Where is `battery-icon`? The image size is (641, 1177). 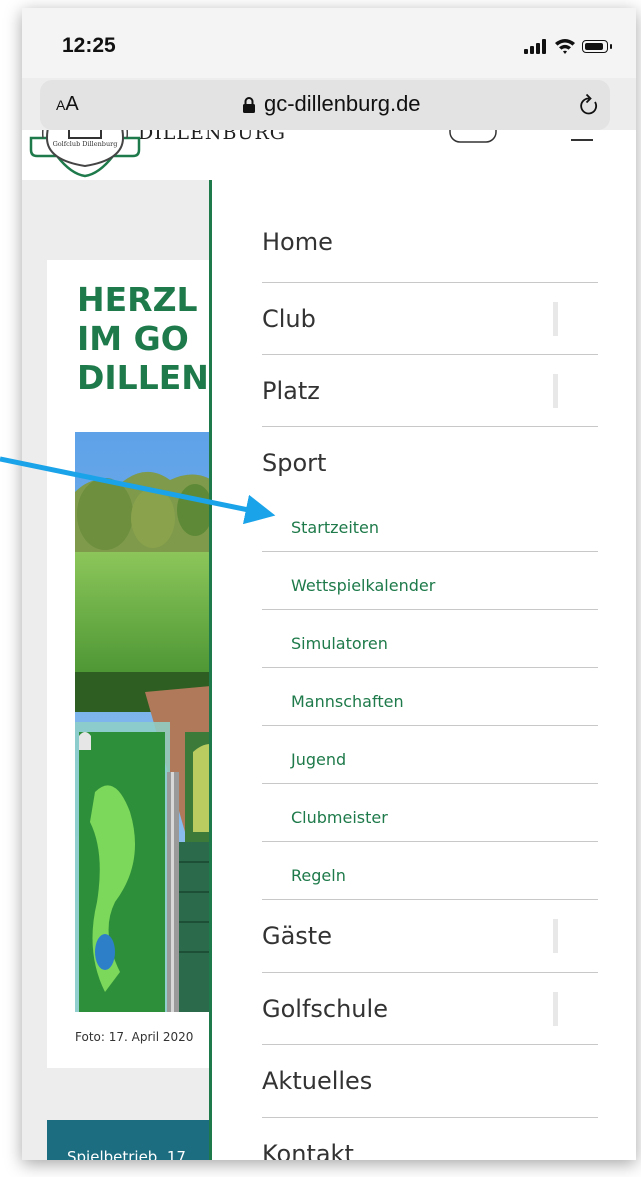 battery-icon is located at coordinates (595, 46).